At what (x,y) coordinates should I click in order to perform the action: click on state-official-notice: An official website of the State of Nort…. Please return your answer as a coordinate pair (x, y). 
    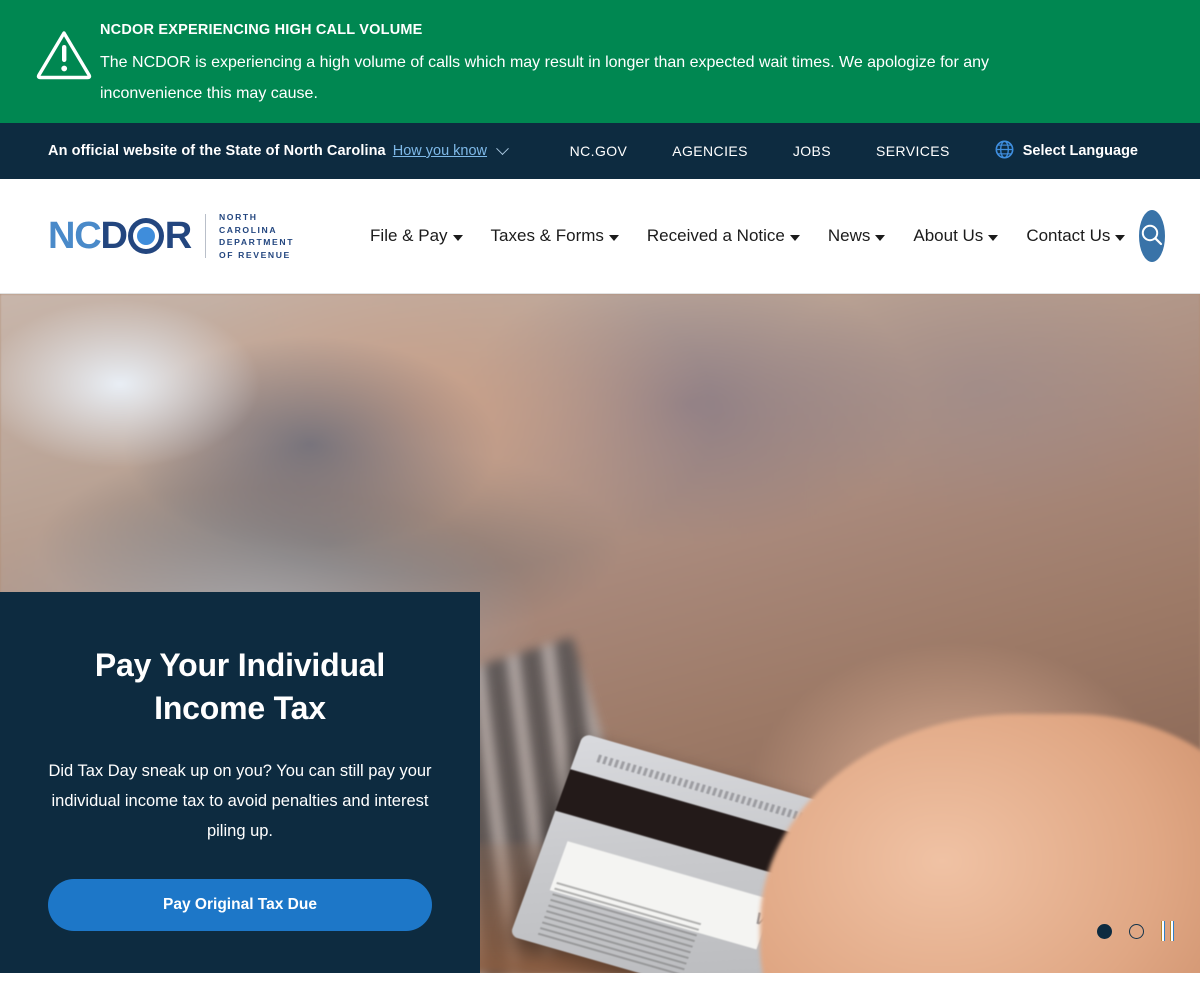
    Looking at the image, I should click on (278, 150).